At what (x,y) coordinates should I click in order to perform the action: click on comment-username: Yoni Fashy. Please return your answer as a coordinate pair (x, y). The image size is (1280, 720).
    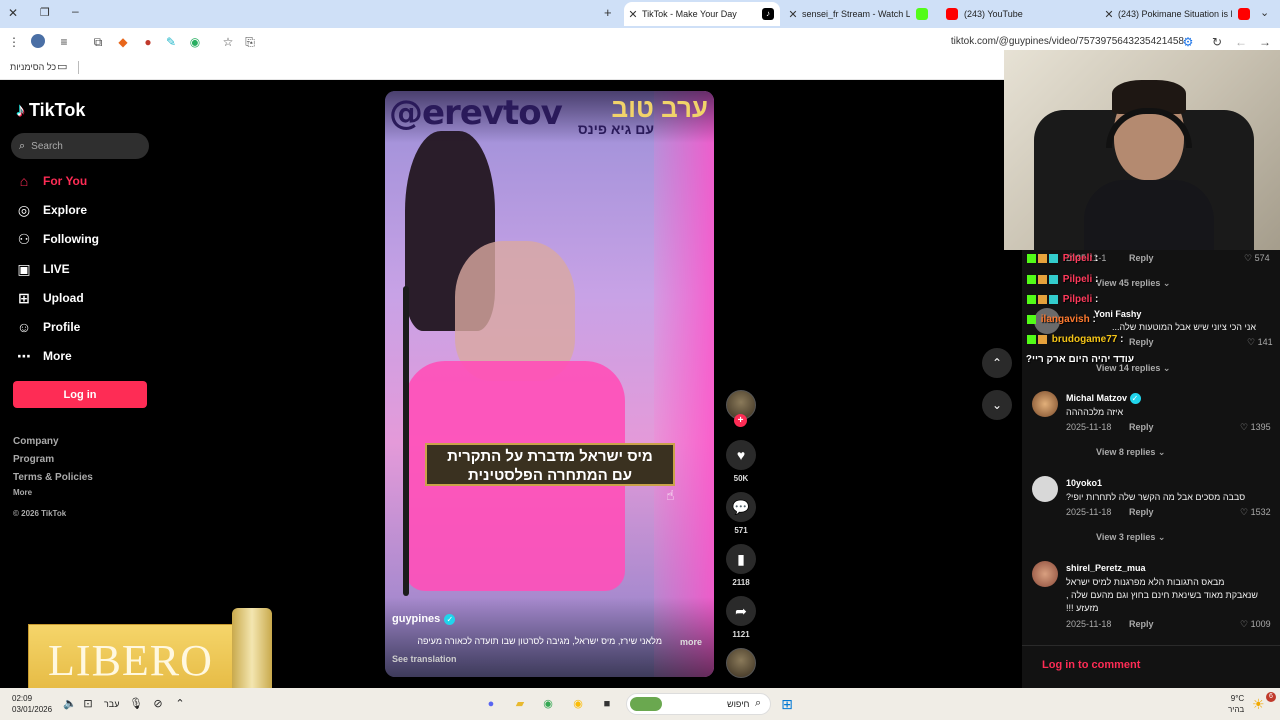
    Looking at the image, I should click on (1117, 314).